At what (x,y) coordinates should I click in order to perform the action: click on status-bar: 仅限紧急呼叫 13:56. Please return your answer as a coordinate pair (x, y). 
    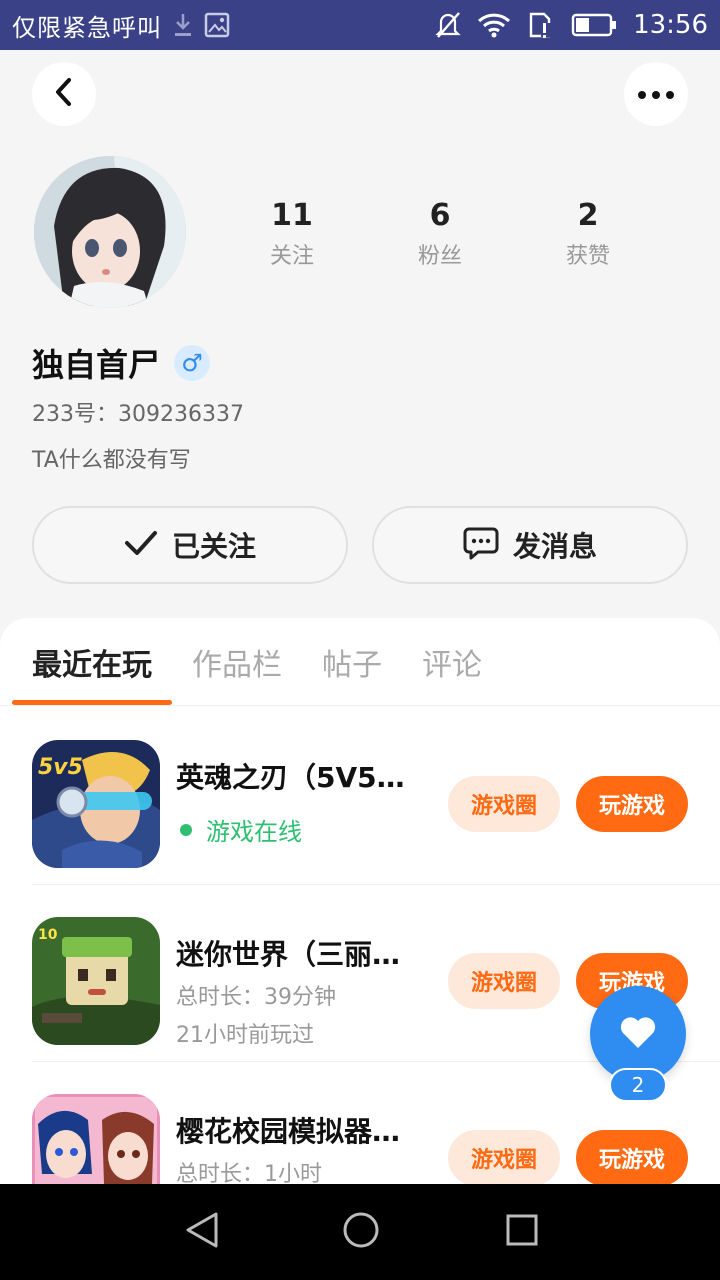
    Looking at the image, I should click on (360, 25).